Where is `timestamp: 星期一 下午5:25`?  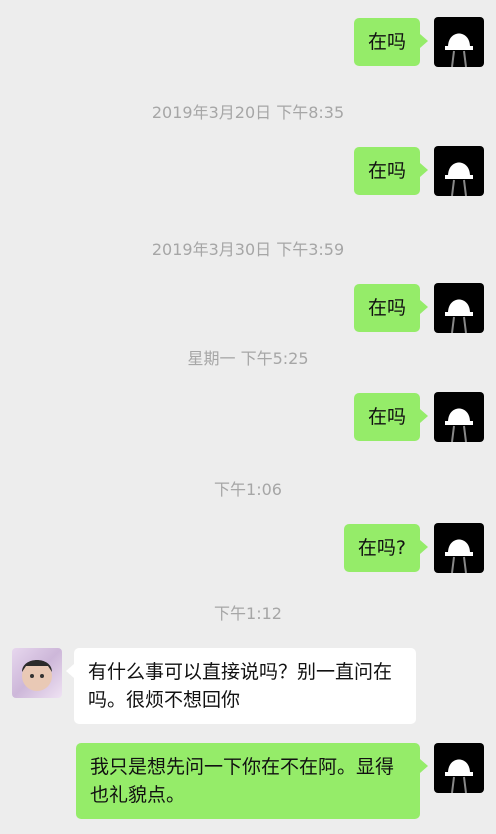
timestamp: 星期一 下午5:25 is located at coordinates (248, 358).